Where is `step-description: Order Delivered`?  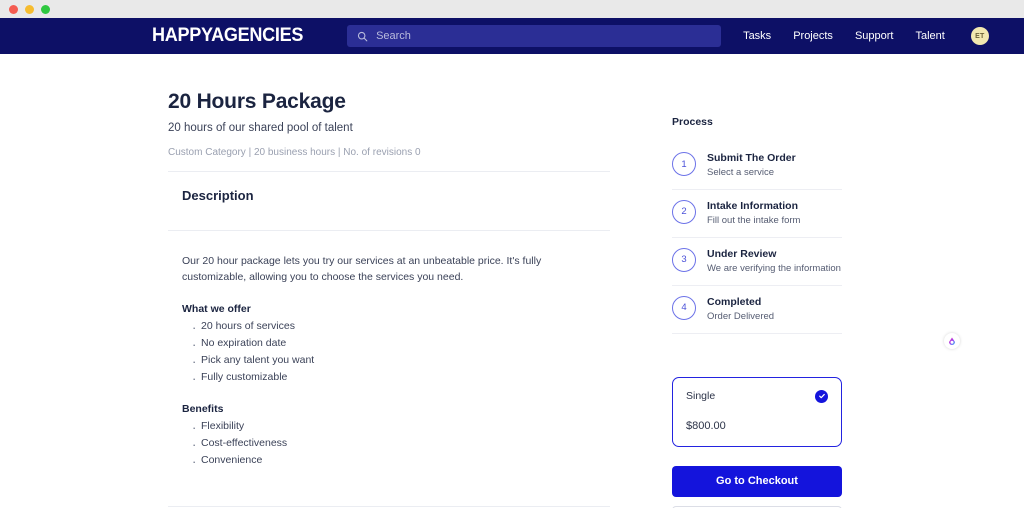
step-description: Order Delivered is located at coordinates (741, 317).